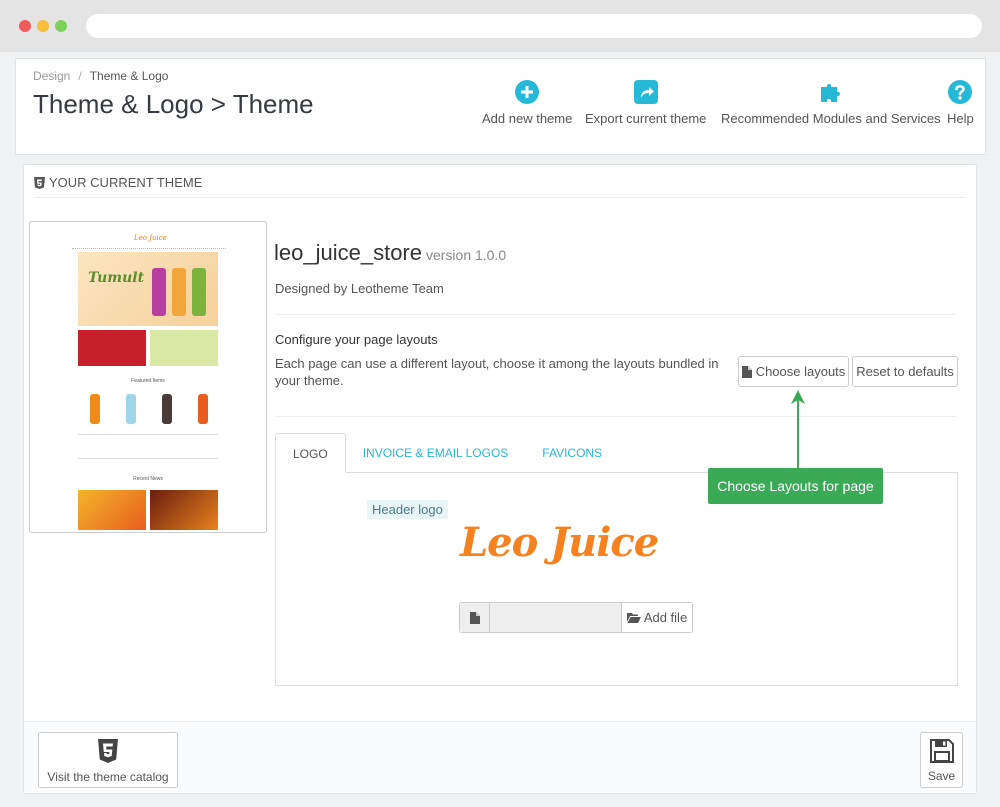  I want to click on puzzle-icon, so click(830, 93).